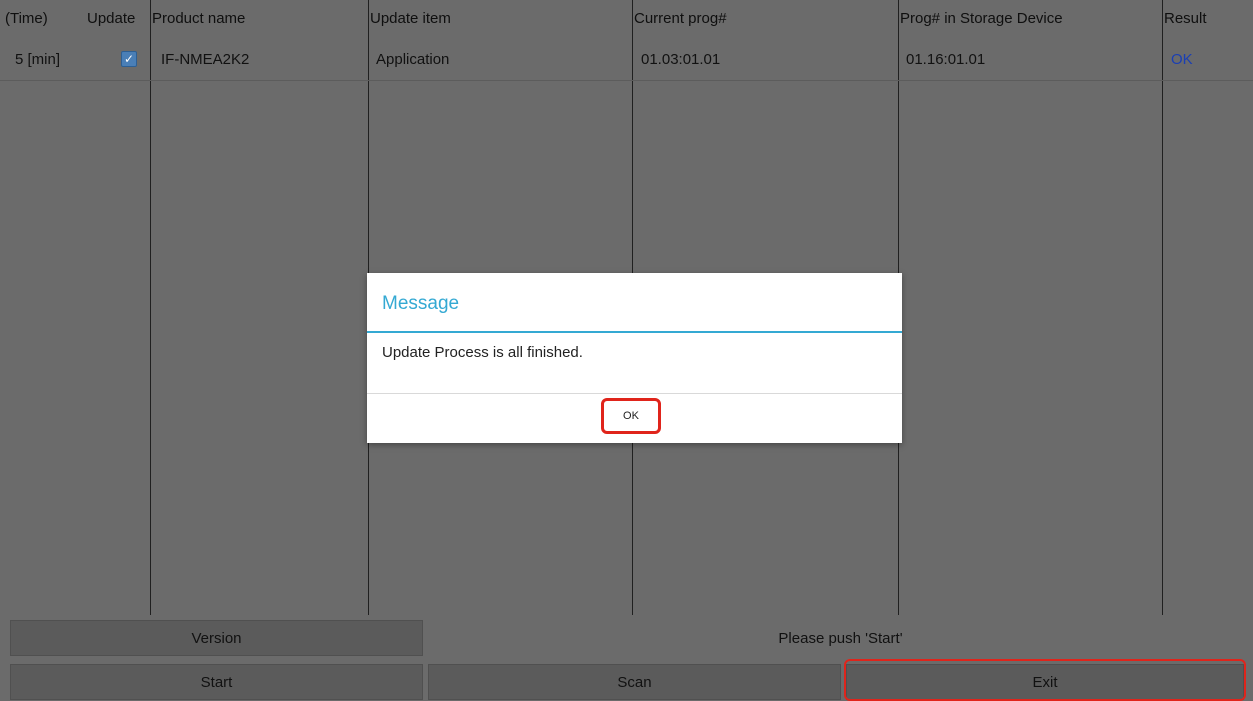 Image resolution: width=1253 pixels, height=701 pixels. What do you see at coordinates (681, 59) in the screenshot?
I see `row-current-prog: 01.03:01.01` at bounding box center [681, 59].